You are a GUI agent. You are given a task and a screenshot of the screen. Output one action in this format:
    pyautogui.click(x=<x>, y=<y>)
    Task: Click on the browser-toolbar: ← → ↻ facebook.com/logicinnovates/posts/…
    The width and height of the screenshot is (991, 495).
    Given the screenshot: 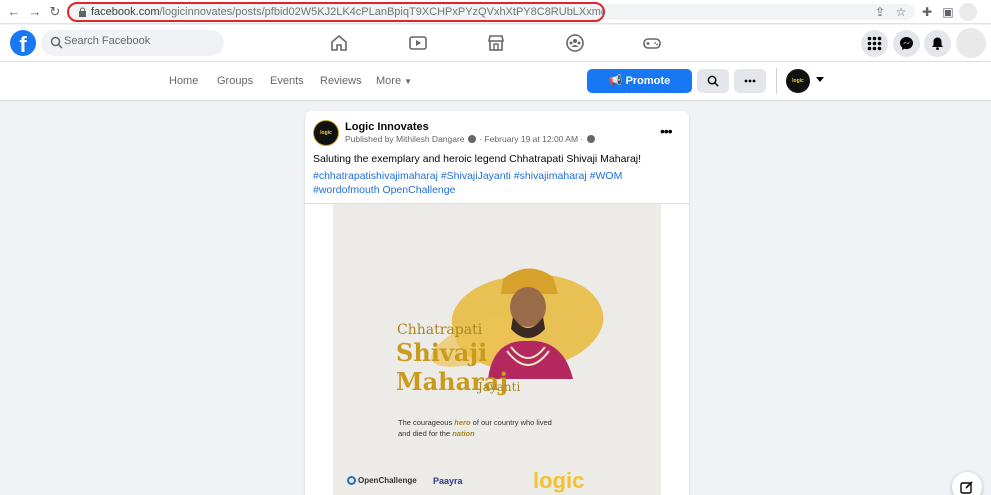 What is the action you would take?
    pyautogui.click(x=495, y=12)
    